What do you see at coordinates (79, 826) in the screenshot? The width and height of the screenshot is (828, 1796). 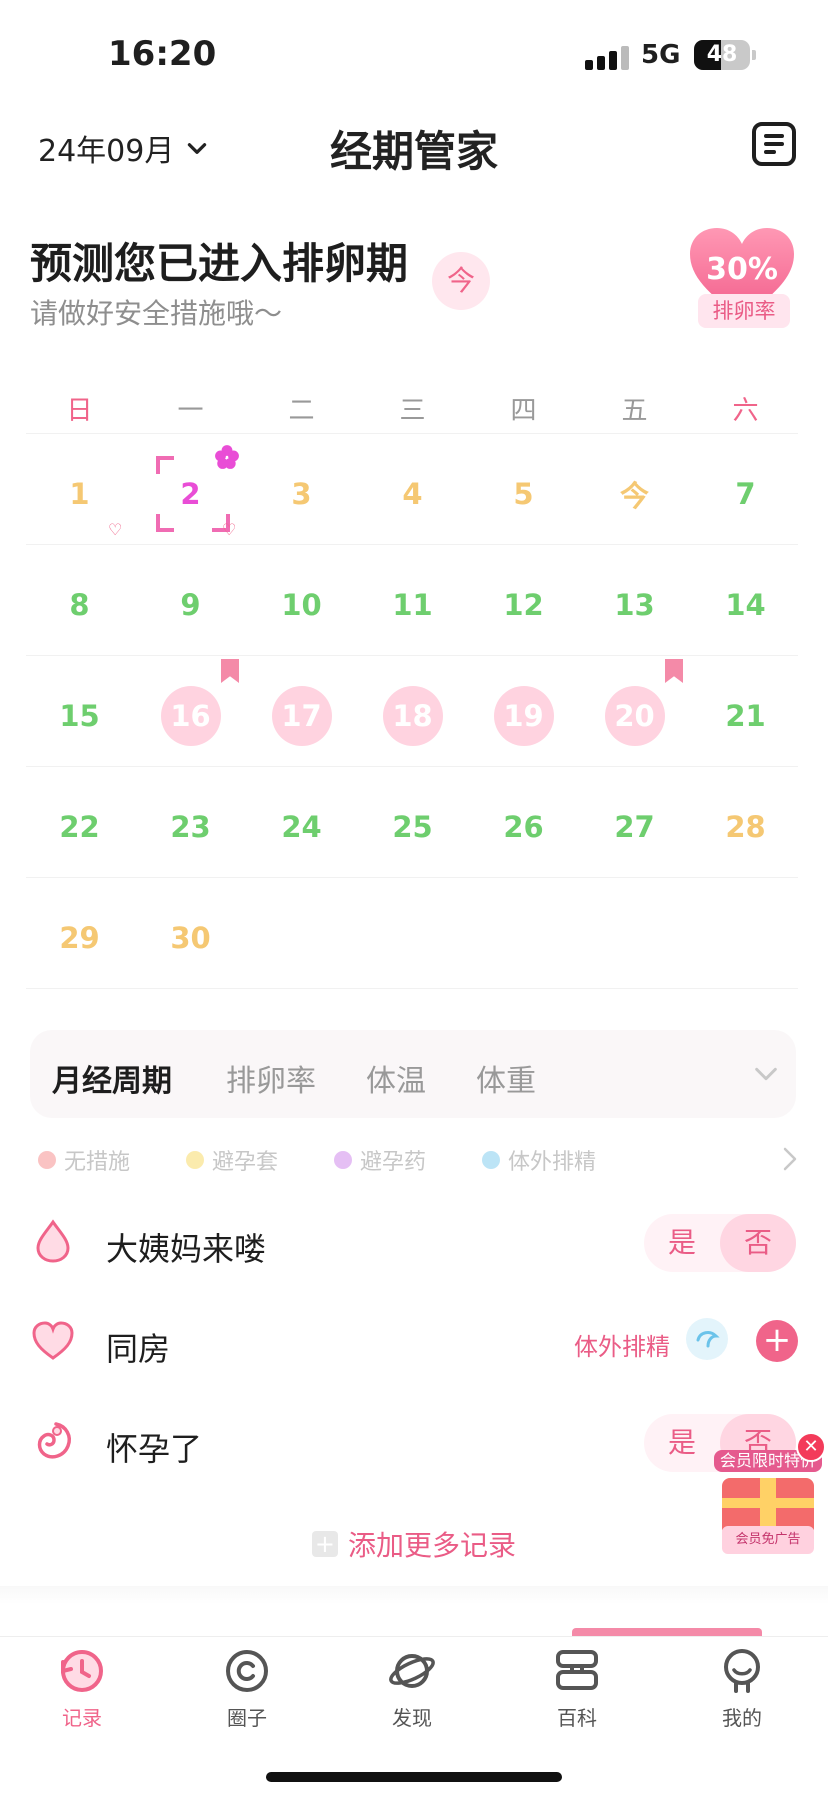 I see `calendar-day: 22` at bounding box center [79, 826].